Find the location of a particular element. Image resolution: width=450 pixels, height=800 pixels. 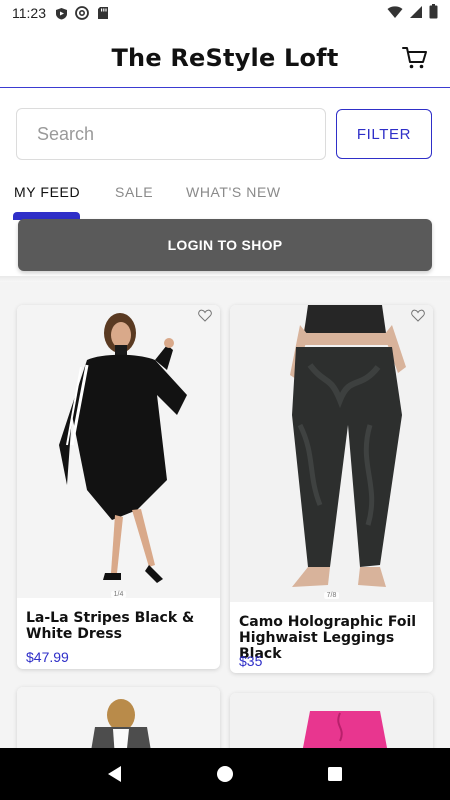

tab-whats-new: WHAT'S NEW is located at coordinates (233, 188).